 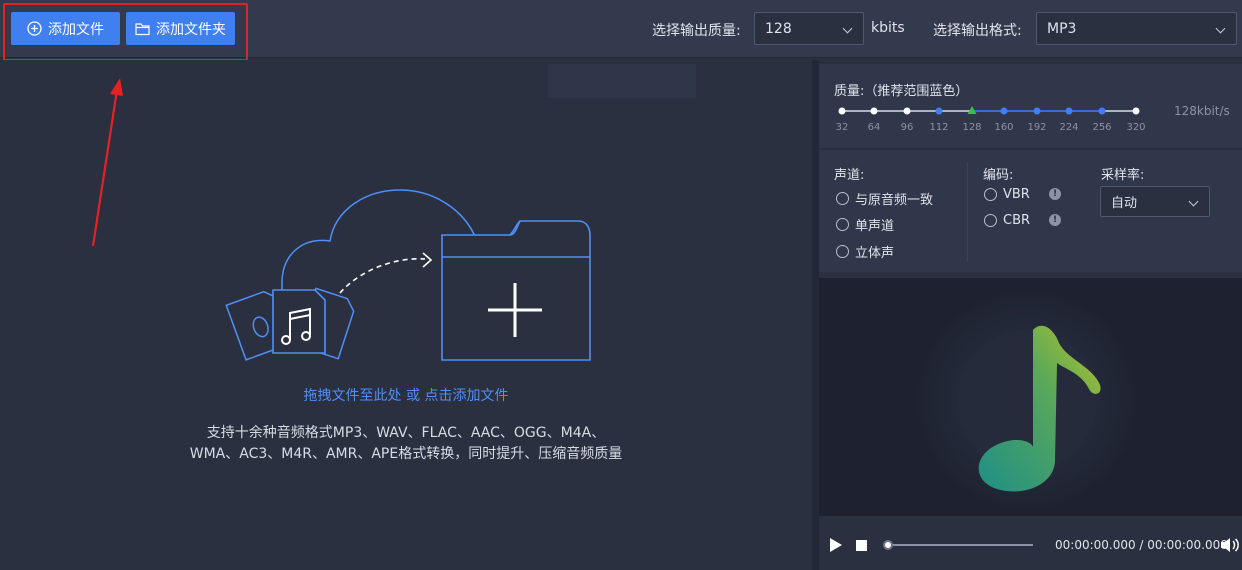 What do you see at coordinates (990, 111) in the screenshot?
I see `quality-slider` at bounding box center [990, 111].